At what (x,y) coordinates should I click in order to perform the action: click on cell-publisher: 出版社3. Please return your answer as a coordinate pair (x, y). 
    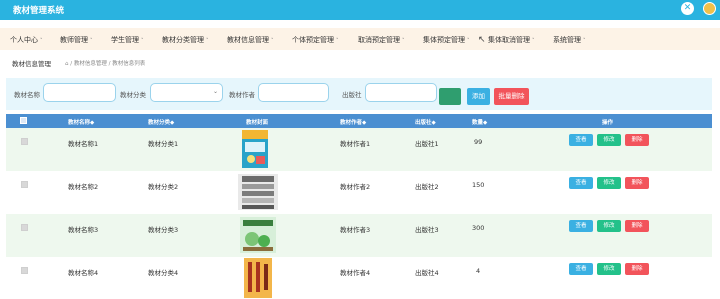
    Looking at the image, I should click on (427, 230).